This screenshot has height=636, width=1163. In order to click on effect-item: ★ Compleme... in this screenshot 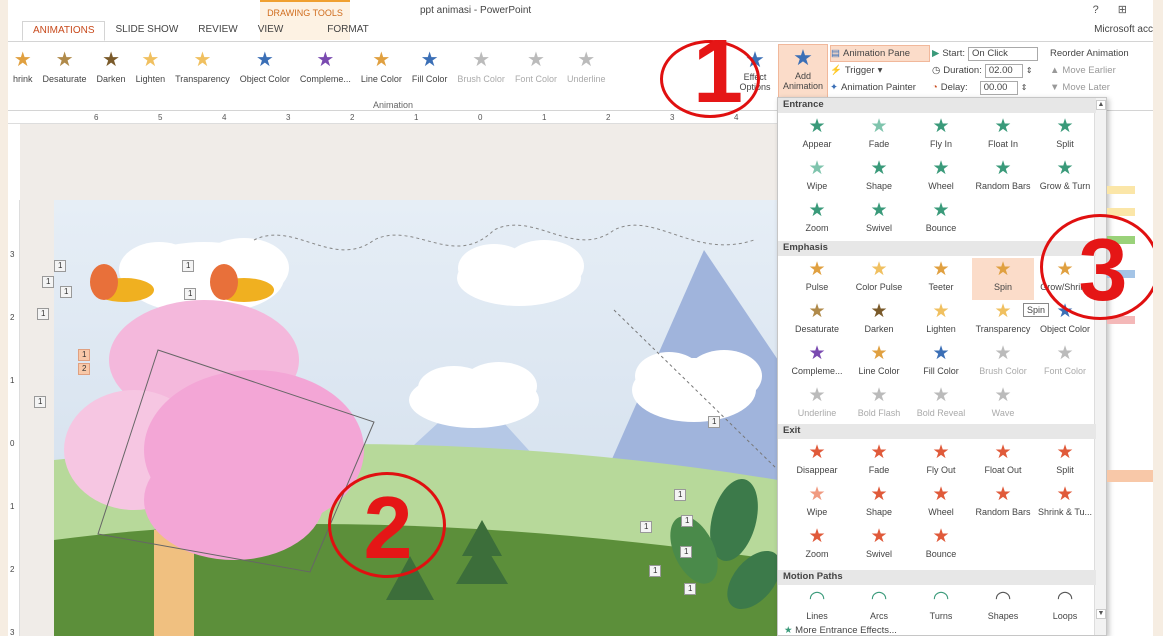, I will do `click(817, 363)`.